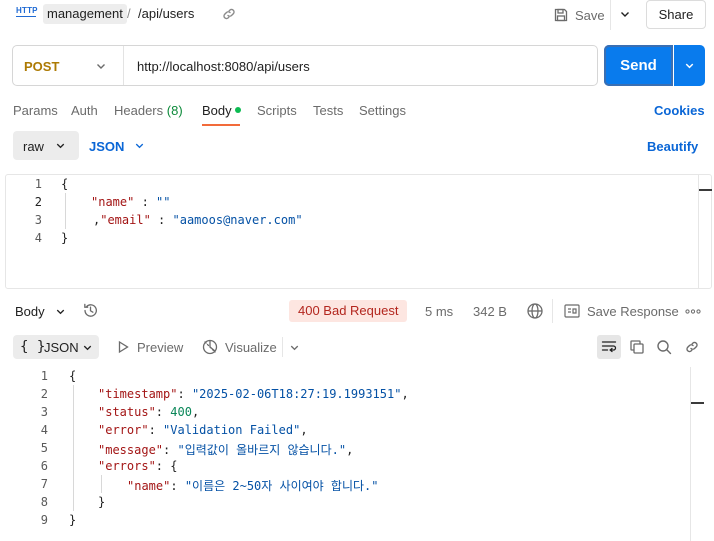 The height and width of the screenshot is (541, 714). What do you see at coordinates (226, 450) in the screenshot?
I see `code-line: "message": "입력값이 올바르지 않습니다.",` at bounding box center [226, 450].